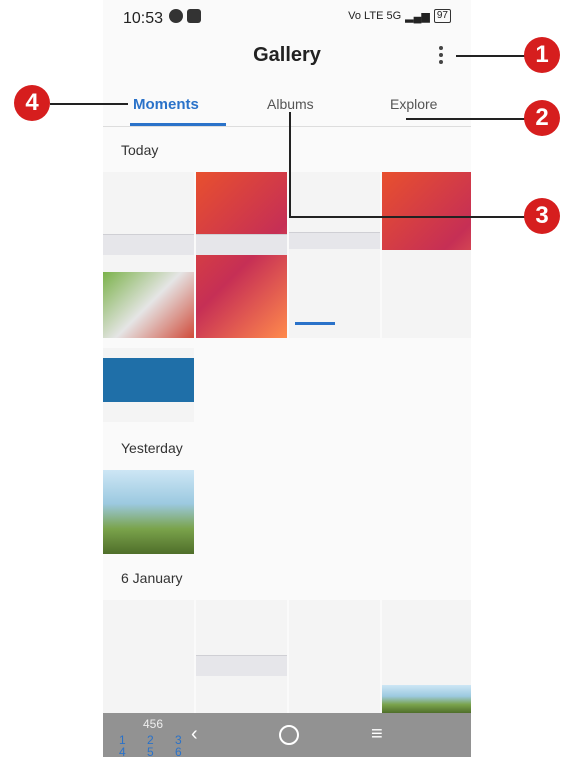 Image resolution: width=568 pixels, height=757 pixels. I want to click on back-icon: ‹, so click(194, 734).